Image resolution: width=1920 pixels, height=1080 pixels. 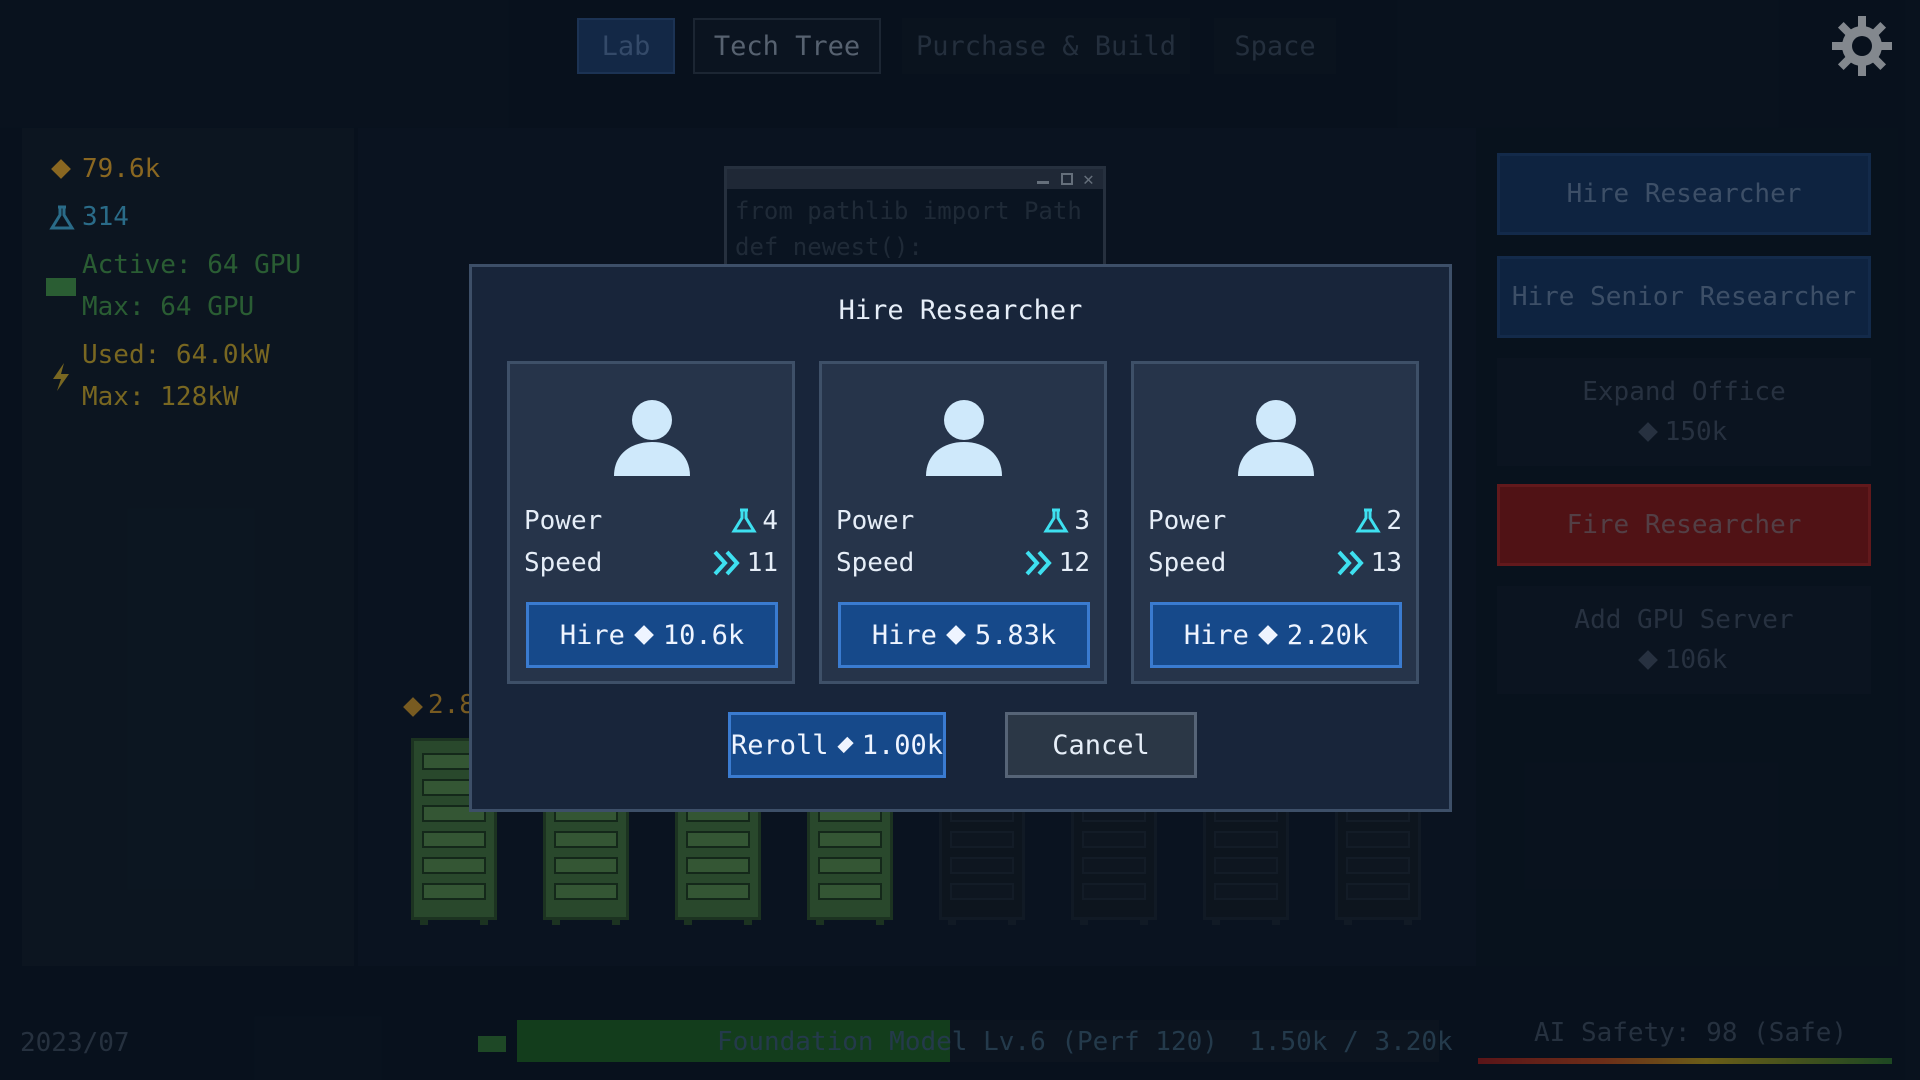 I want to click on hire-candidate-button: Hire 5.83k, so click(x=964, y=635).